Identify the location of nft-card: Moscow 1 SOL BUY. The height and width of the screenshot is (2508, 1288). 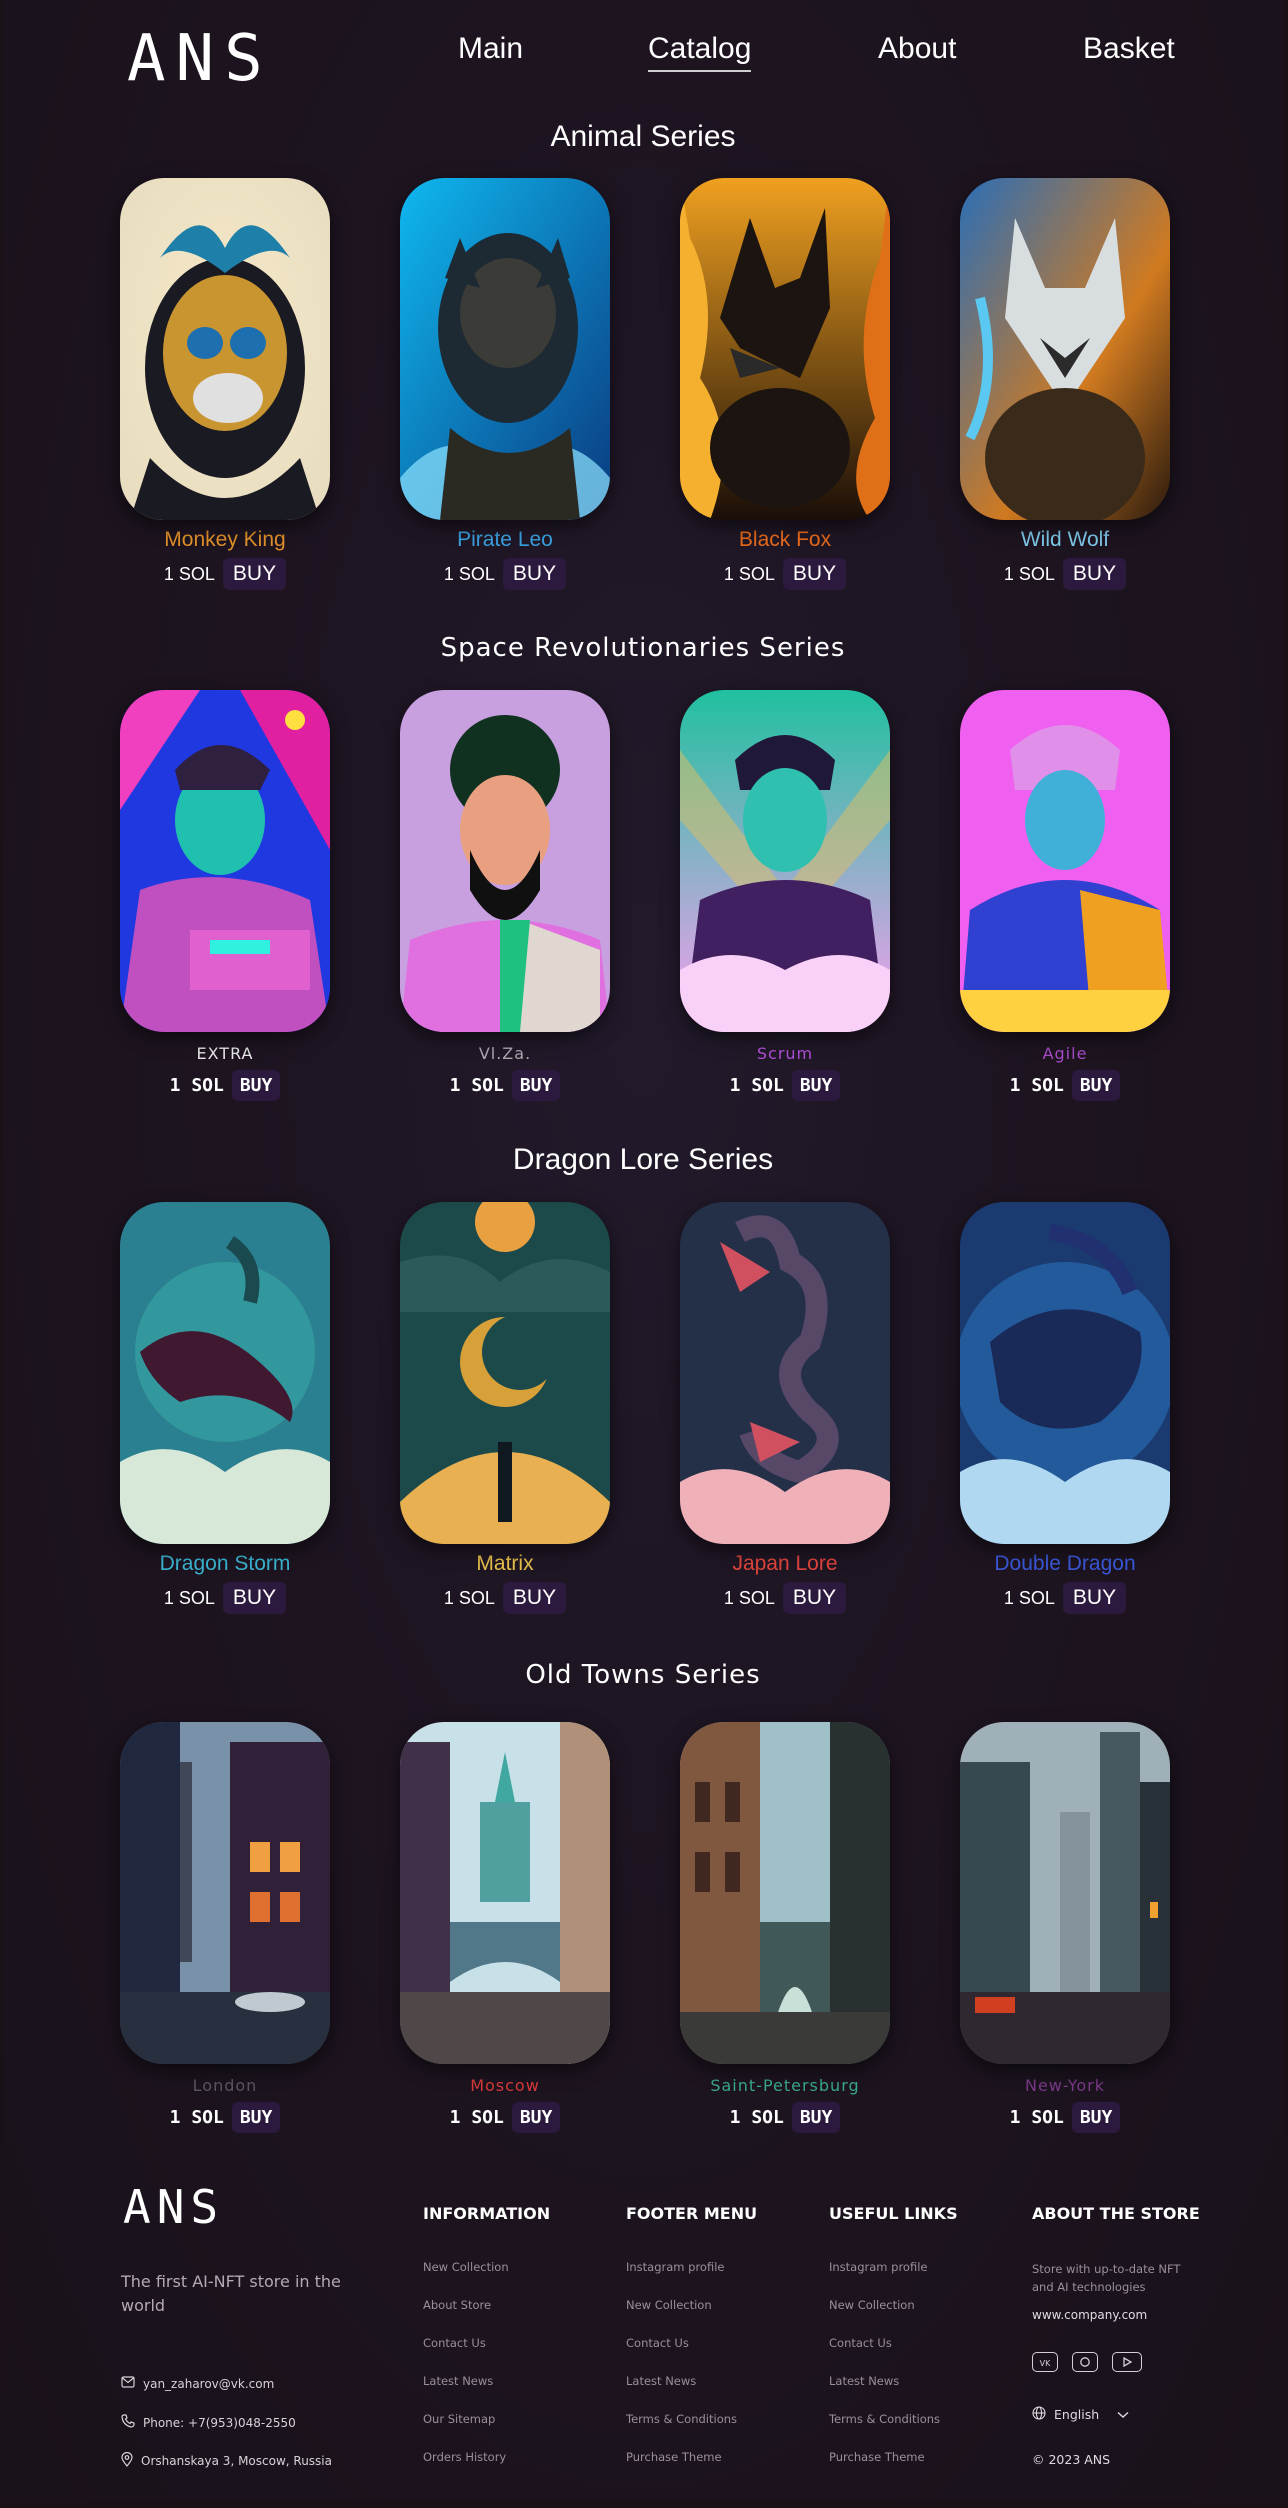
(505, 1927).